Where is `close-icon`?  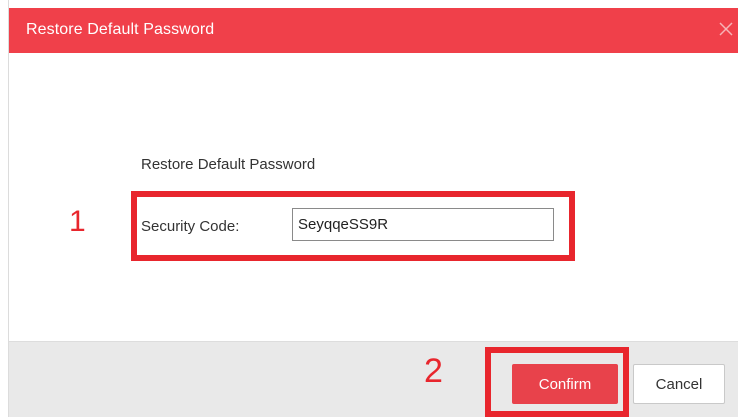 close-icon is located at coordinates (726, 29).